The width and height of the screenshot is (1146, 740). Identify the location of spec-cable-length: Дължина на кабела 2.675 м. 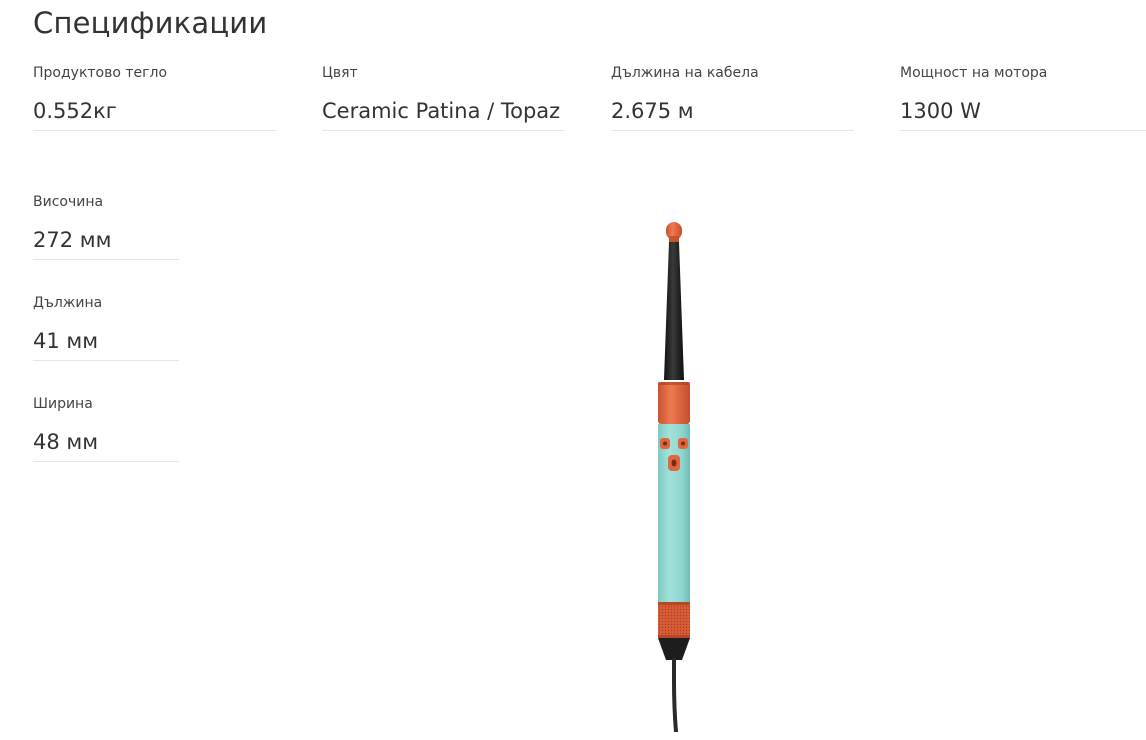
(732, 97).